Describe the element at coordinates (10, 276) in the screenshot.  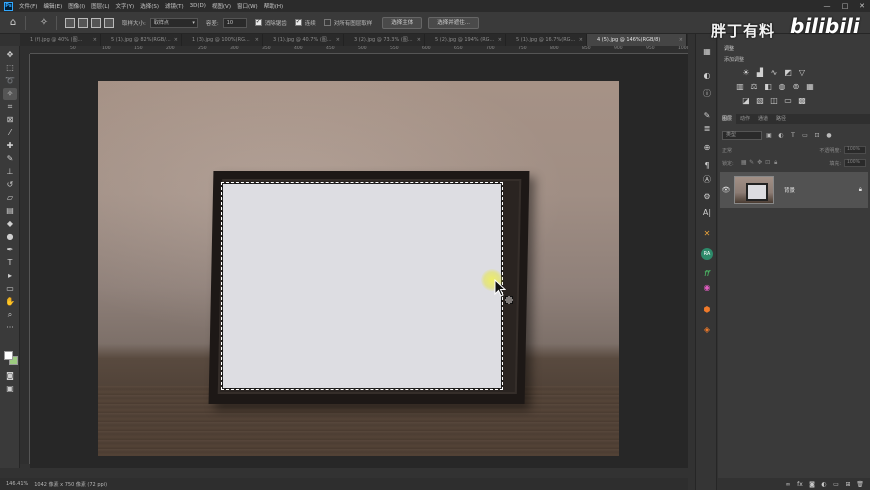
I see `path-select-icon: ▸` at that location.